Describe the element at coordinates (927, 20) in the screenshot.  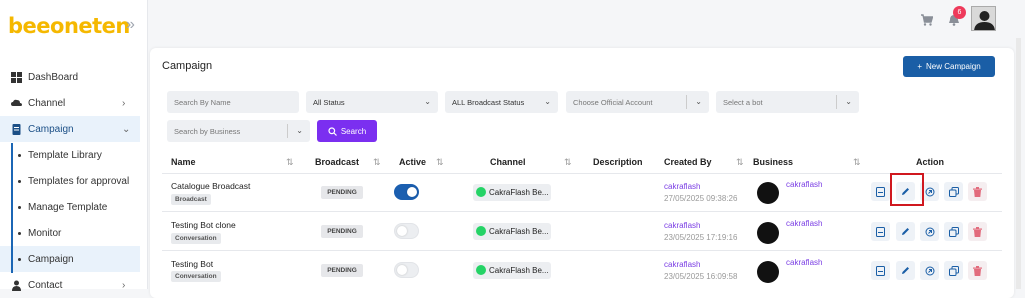
I see `cart-icon` at that location.